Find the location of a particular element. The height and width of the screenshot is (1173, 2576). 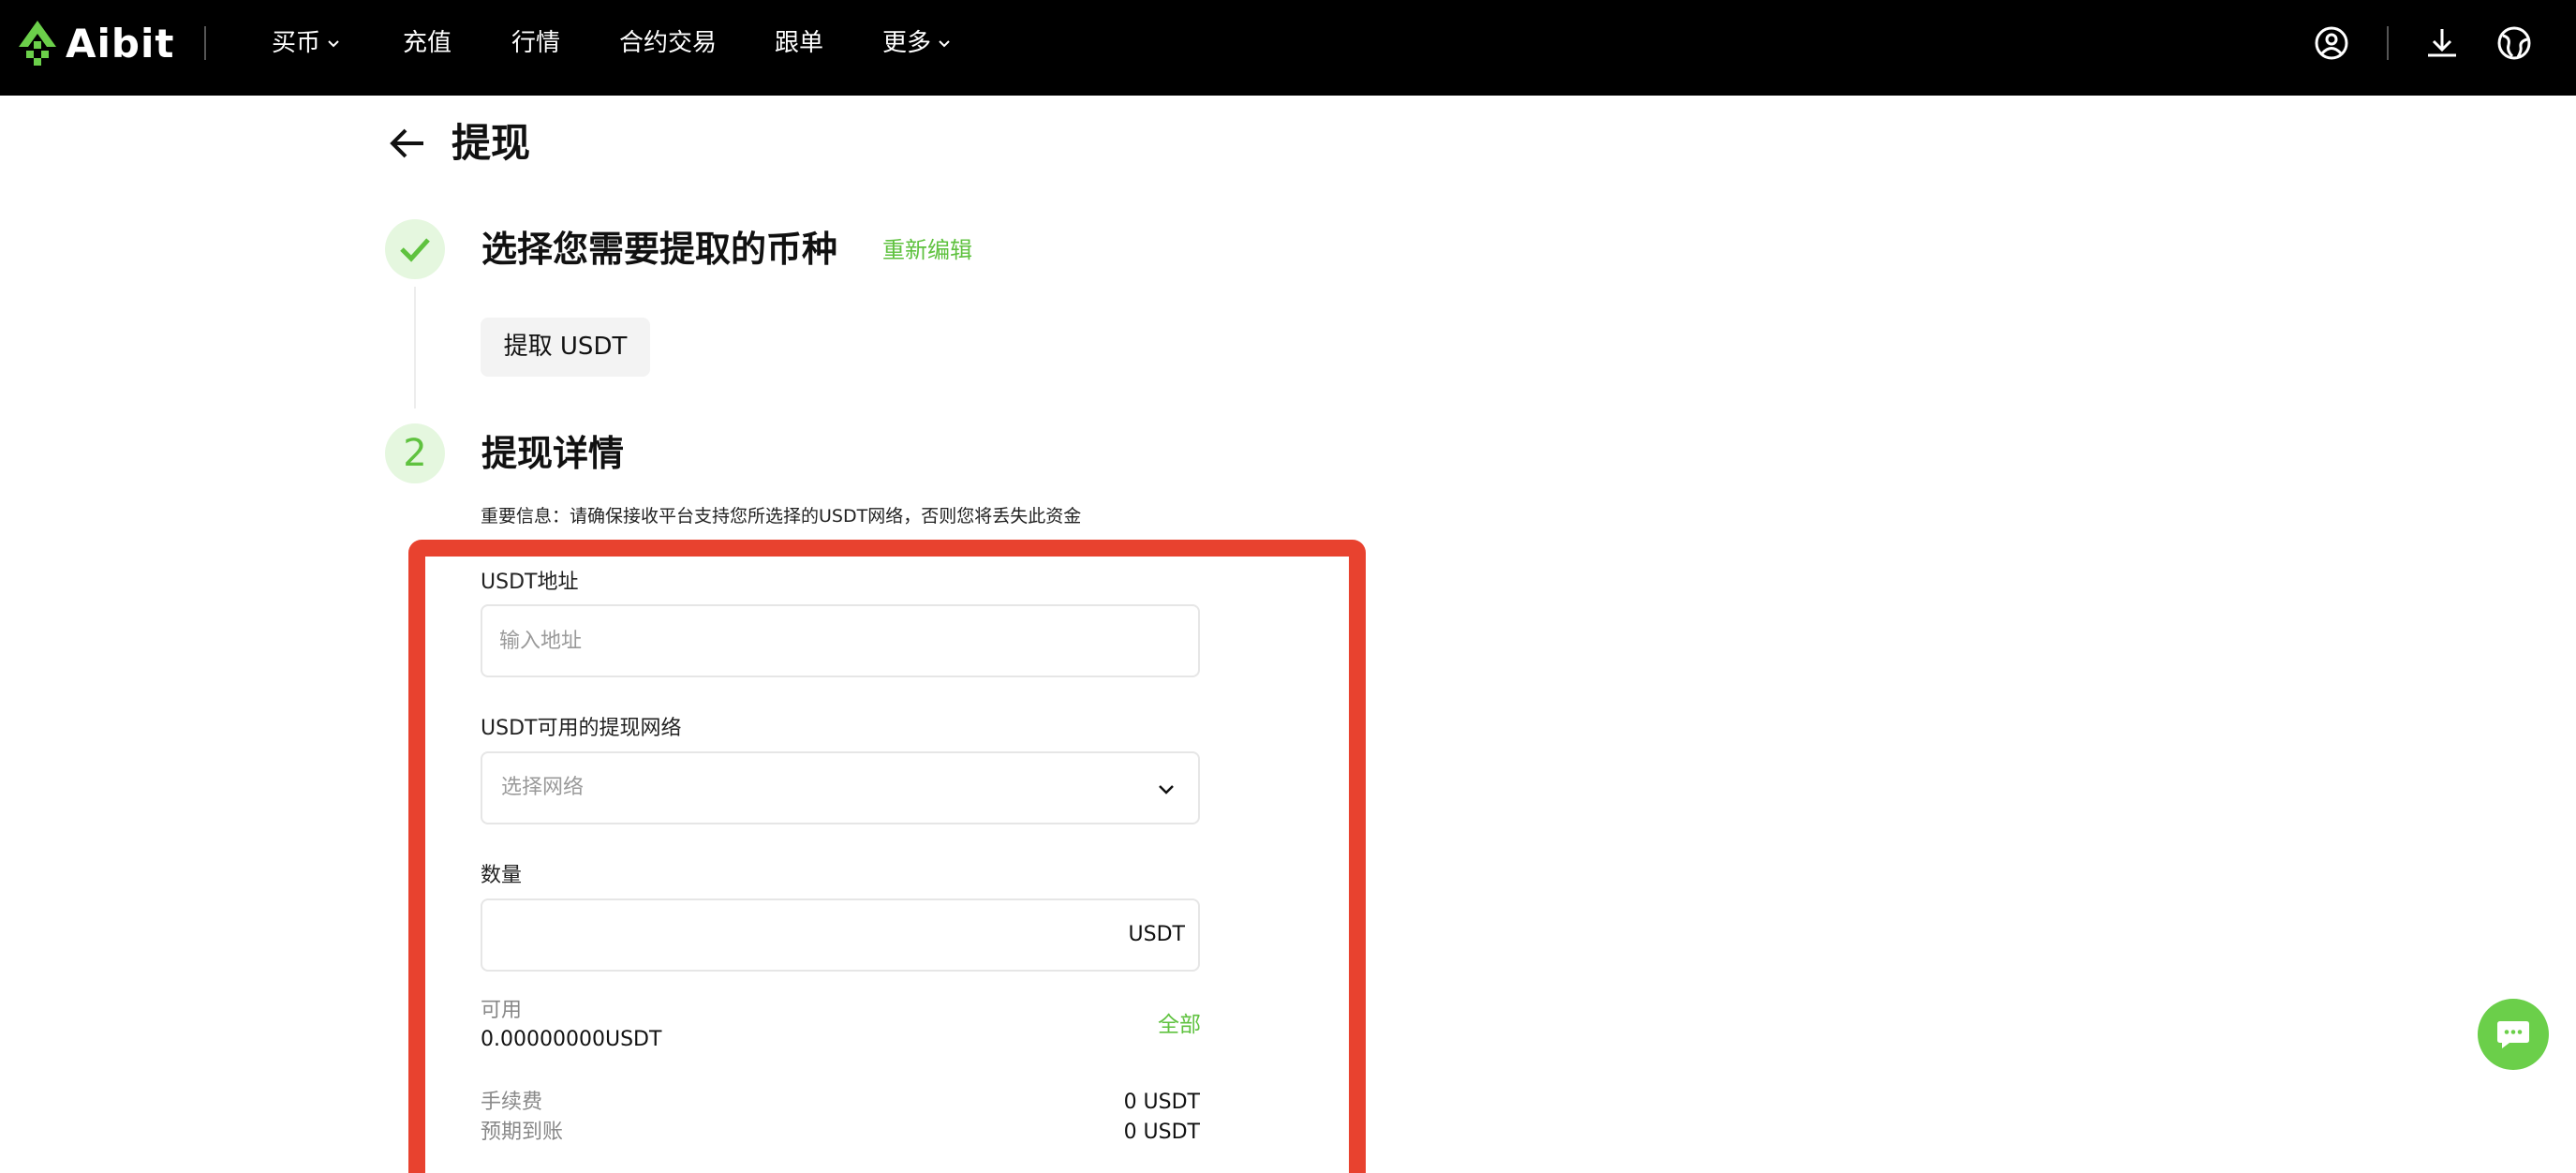

brand-name: Aibit is located at coordinates (120, 43).